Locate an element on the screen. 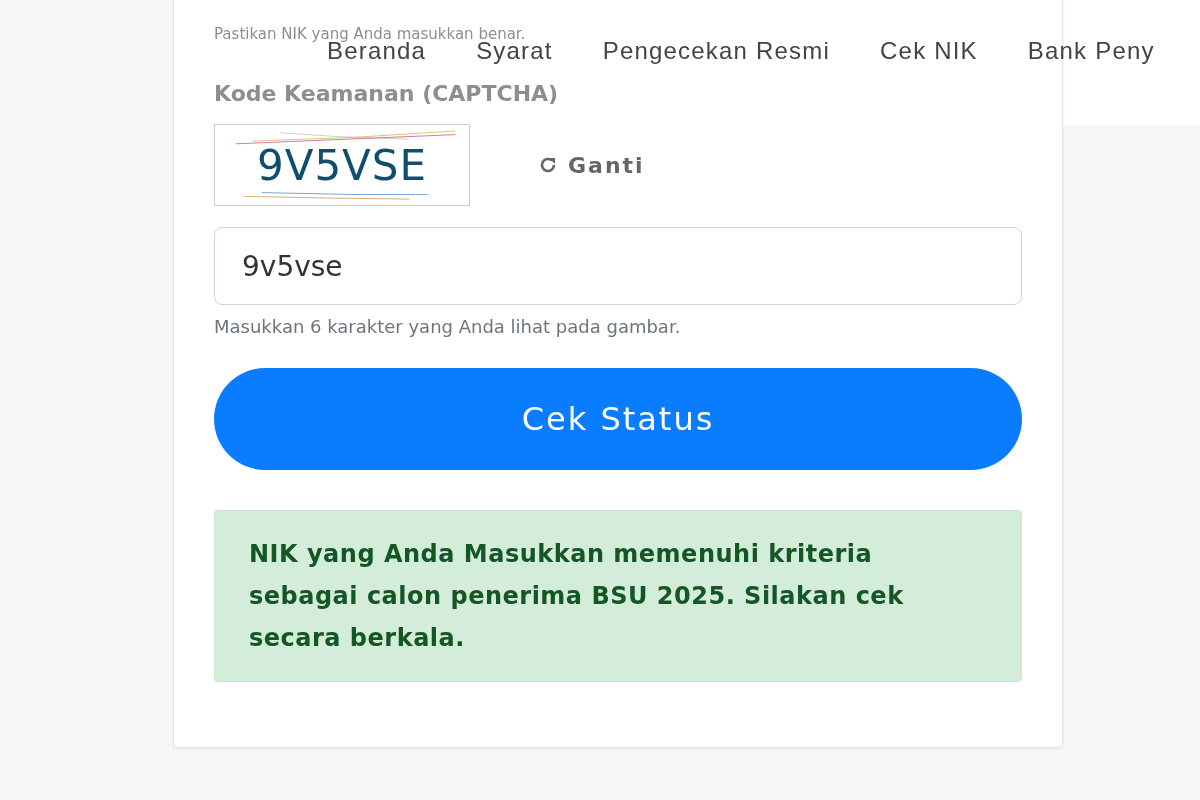 The height and width of the screenshot is (800, 1200). refresh-button: Ganti is located at coordinates (591, 165).